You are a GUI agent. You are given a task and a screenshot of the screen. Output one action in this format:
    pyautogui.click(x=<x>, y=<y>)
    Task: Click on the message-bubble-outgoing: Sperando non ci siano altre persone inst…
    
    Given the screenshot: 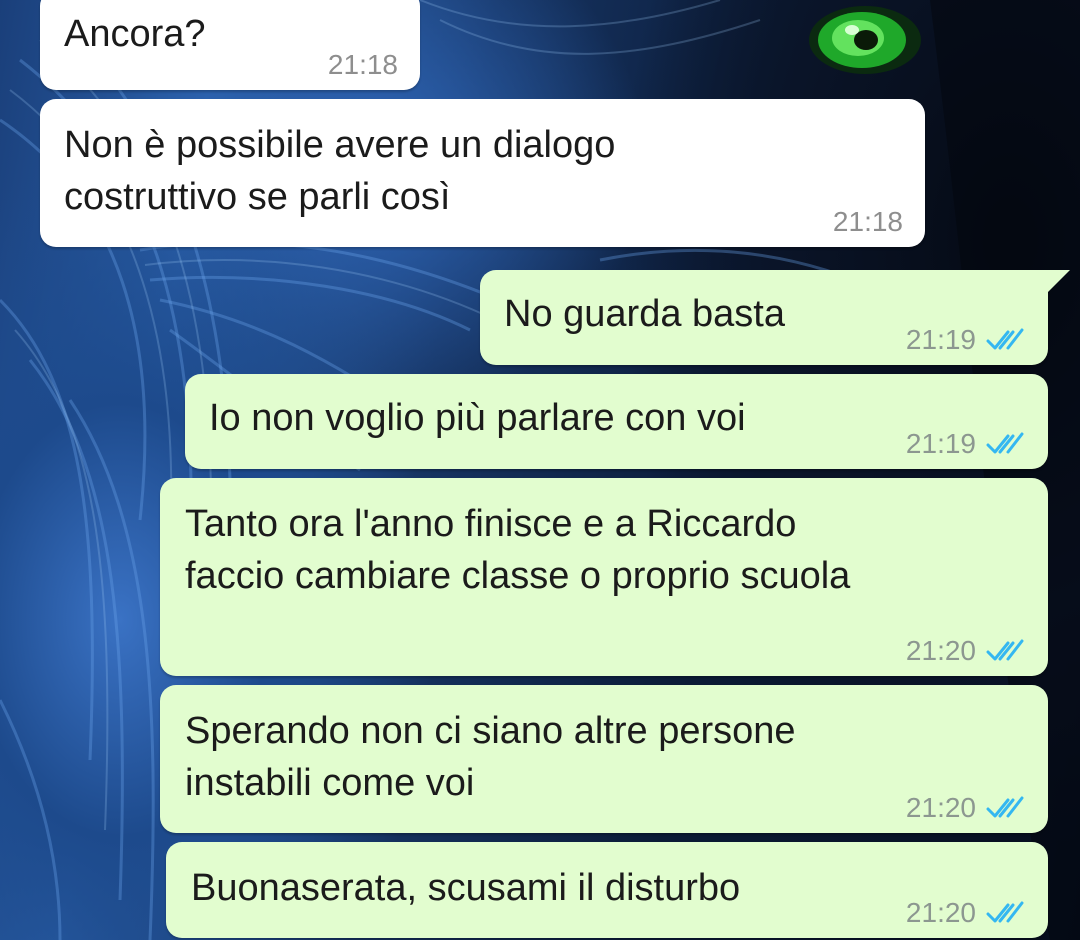 What is the action you would take?
    pyautogui.click(x=604, y=759)
    